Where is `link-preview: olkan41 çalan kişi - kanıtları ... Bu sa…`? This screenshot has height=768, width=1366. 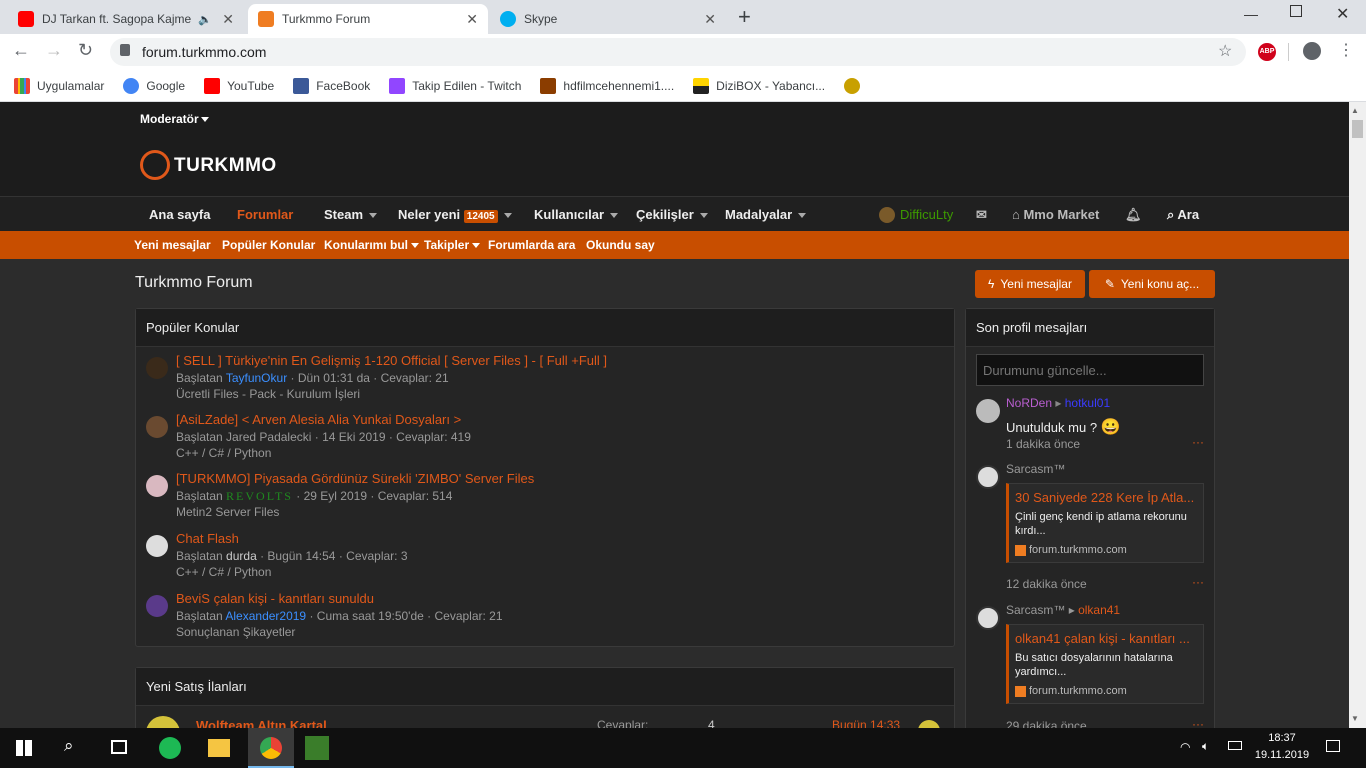
link-preview: olkan41 çalan kişi - kanıtları ... Bu sa… is located at coordinates (1105, 664).